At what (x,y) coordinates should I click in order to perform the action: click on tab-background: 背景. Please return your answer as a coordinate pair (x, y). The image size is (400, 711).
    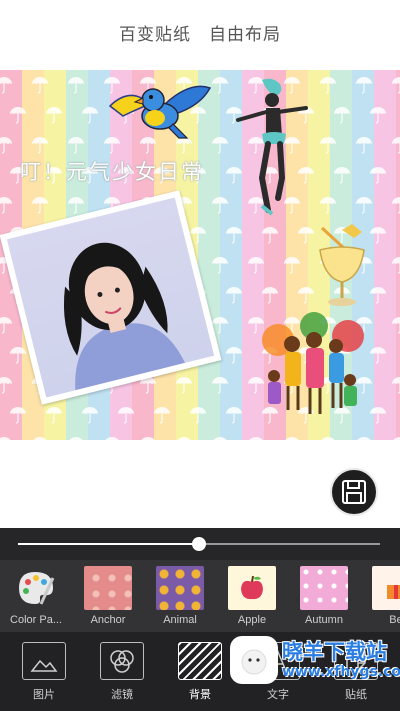
    Looking at the image, I should click on (200, 672).